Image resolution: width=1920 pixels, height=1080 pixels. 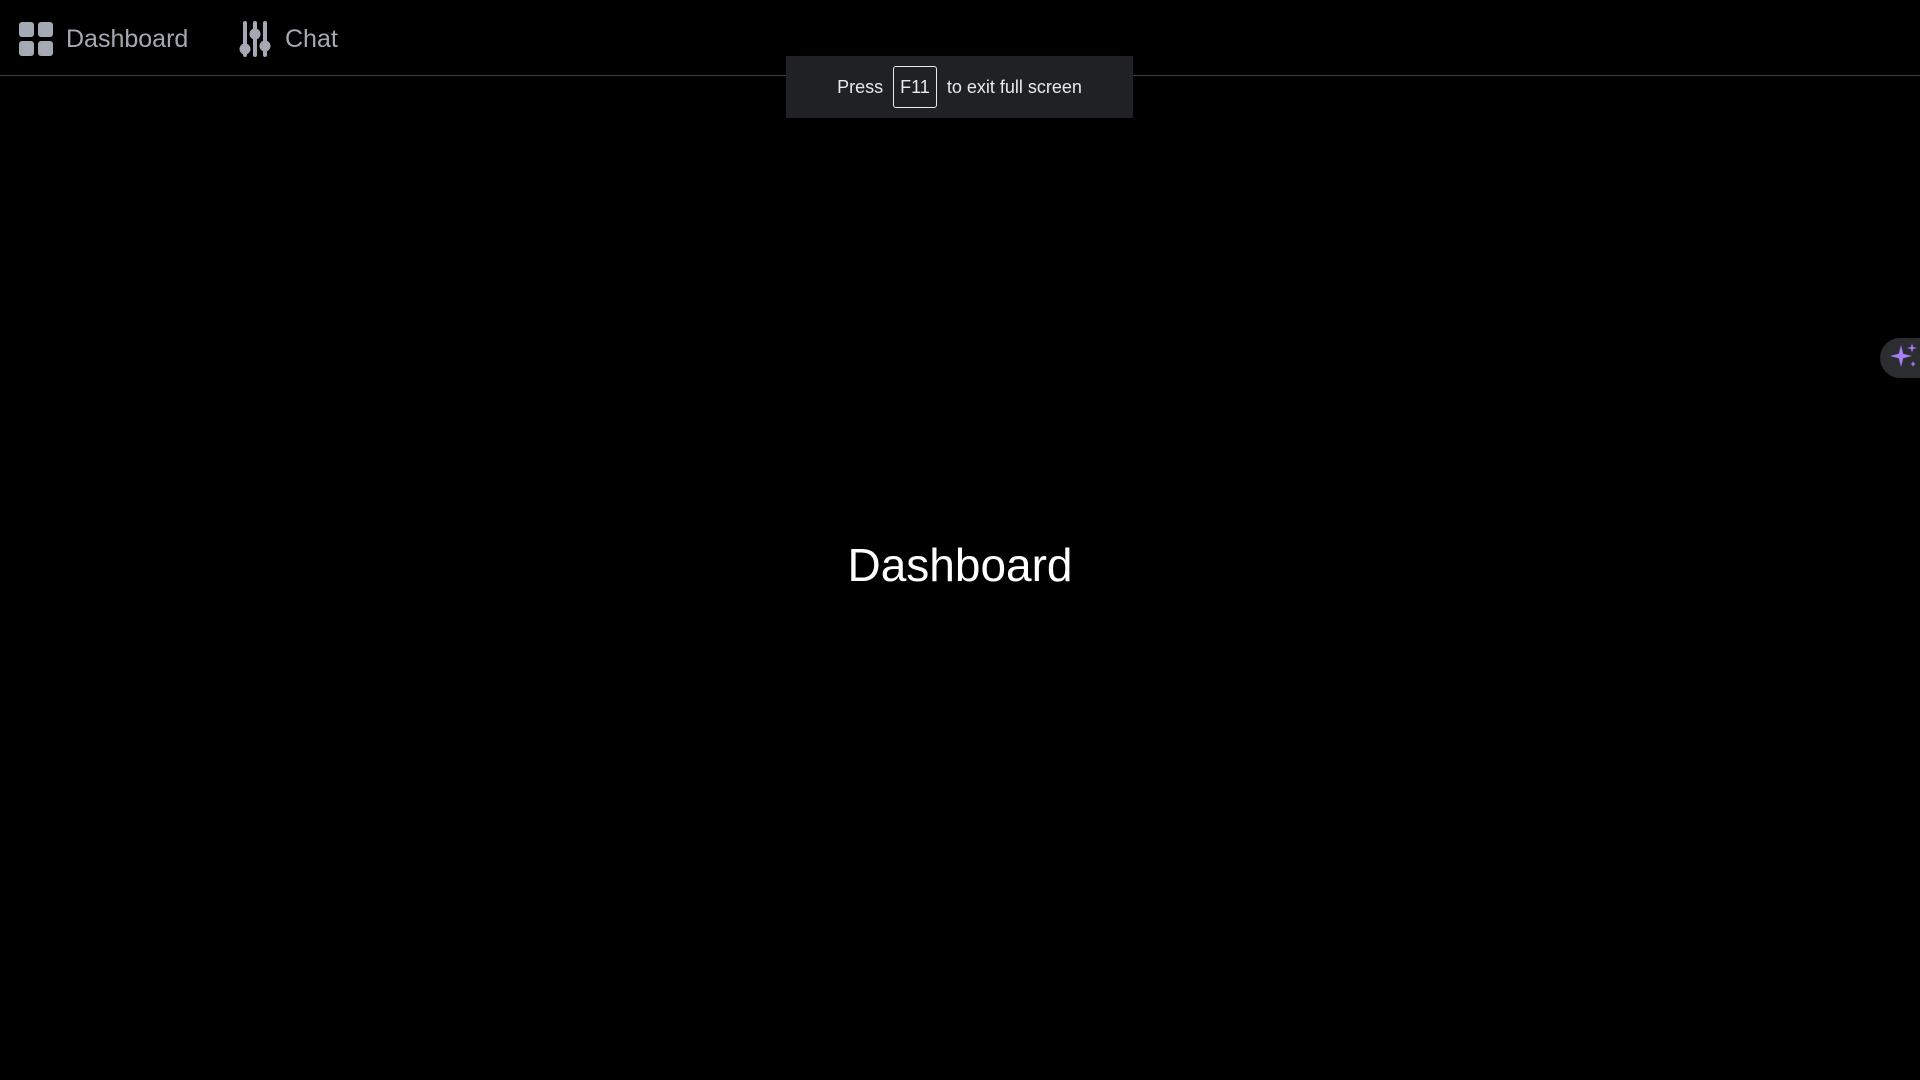 What do you see at coordinates (1014, 86) in the screenshot?
I see `toast-text-after: to exit full screen` at bounding box center [1014, 86].